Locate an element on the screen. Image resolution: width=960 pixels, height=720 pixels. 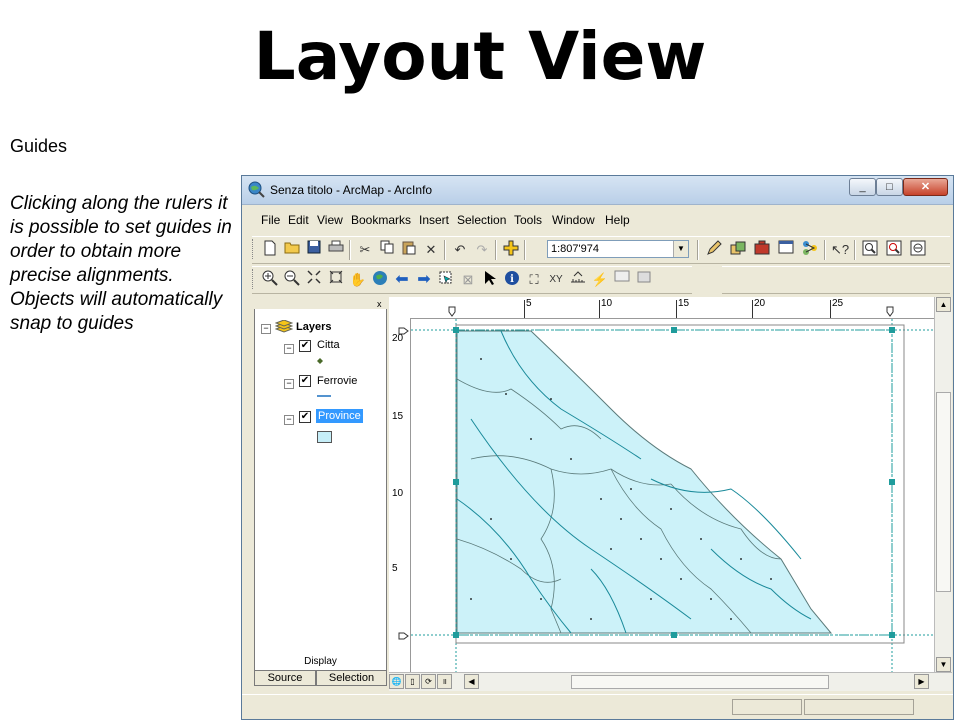
chevron-down-icon: ▼ is located at coordinates (680, 249).